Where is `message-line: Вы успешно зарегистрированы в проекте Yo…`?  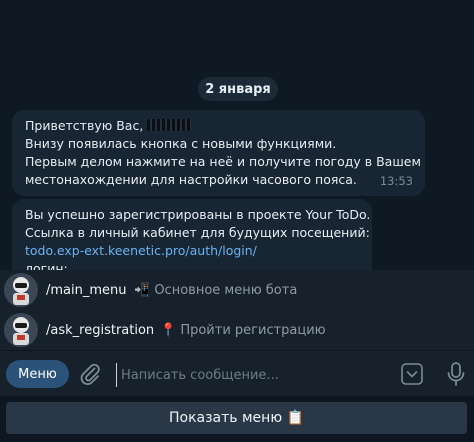 message-line: Вы успешно зарегистрированы в проекте Yo… is located at coordinates (198, 214).